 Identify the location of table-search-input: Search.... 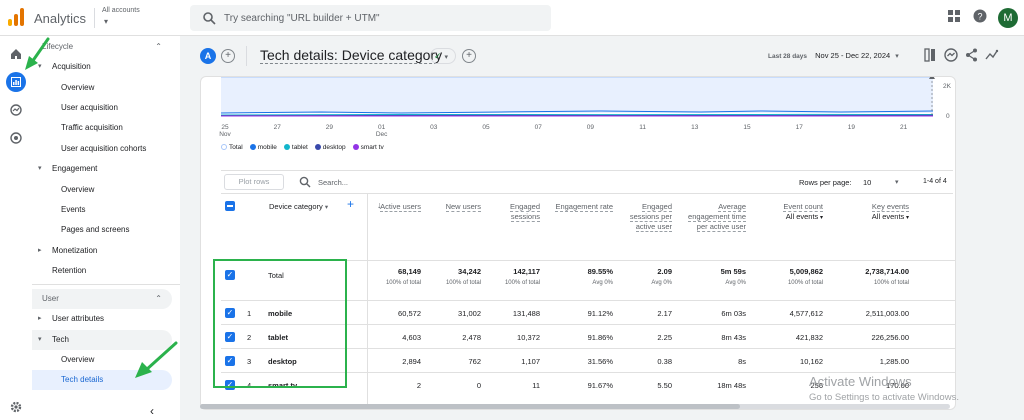
(333, 182).